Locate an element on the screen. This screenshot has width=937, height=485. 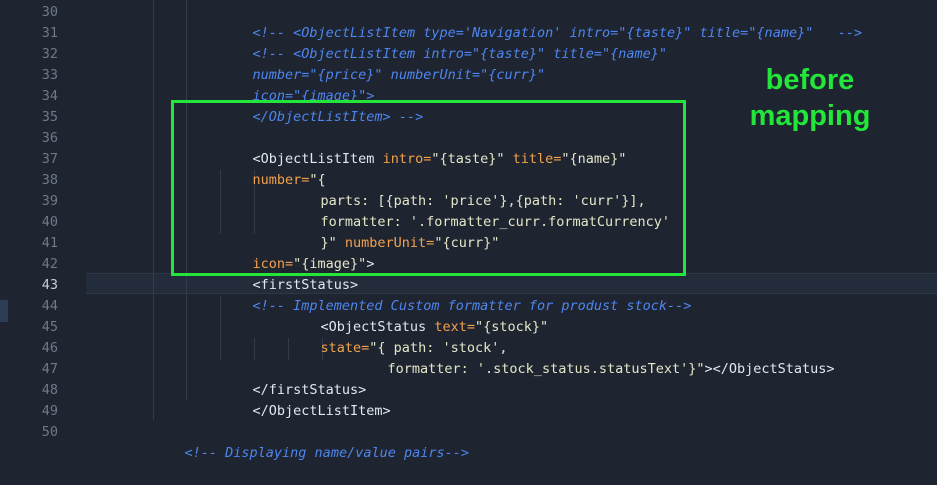
line-number: 33 is located at coordinates (49, 75).